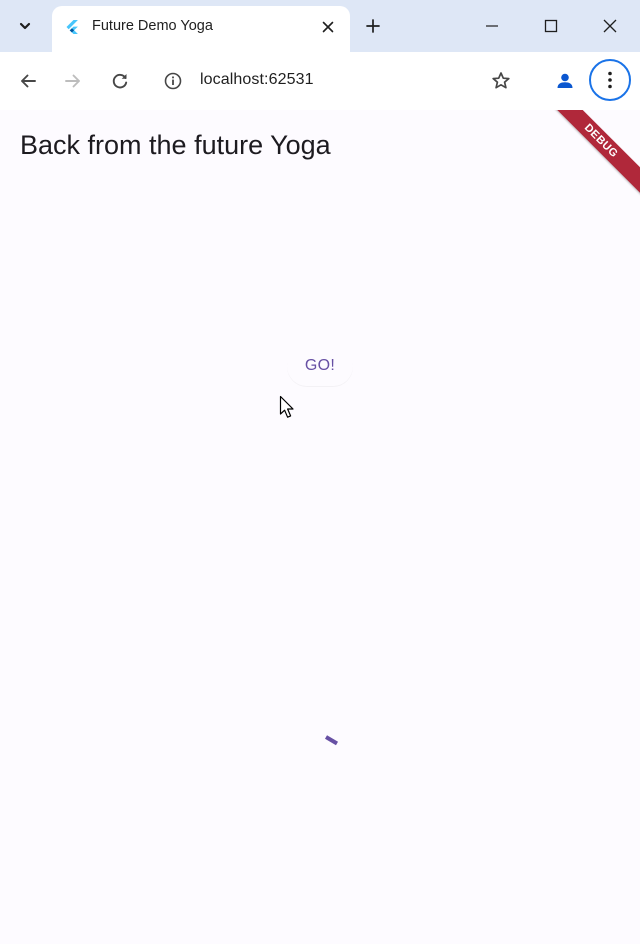 This screenshot has height=944, width=640. I want to click on person-icon, so click(565, 80).